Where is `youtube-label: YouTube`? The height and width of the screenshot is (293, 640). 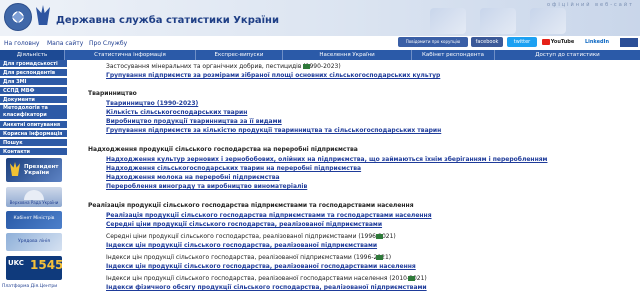
youtube-label: YouTube is located at coordinates (562, 42).